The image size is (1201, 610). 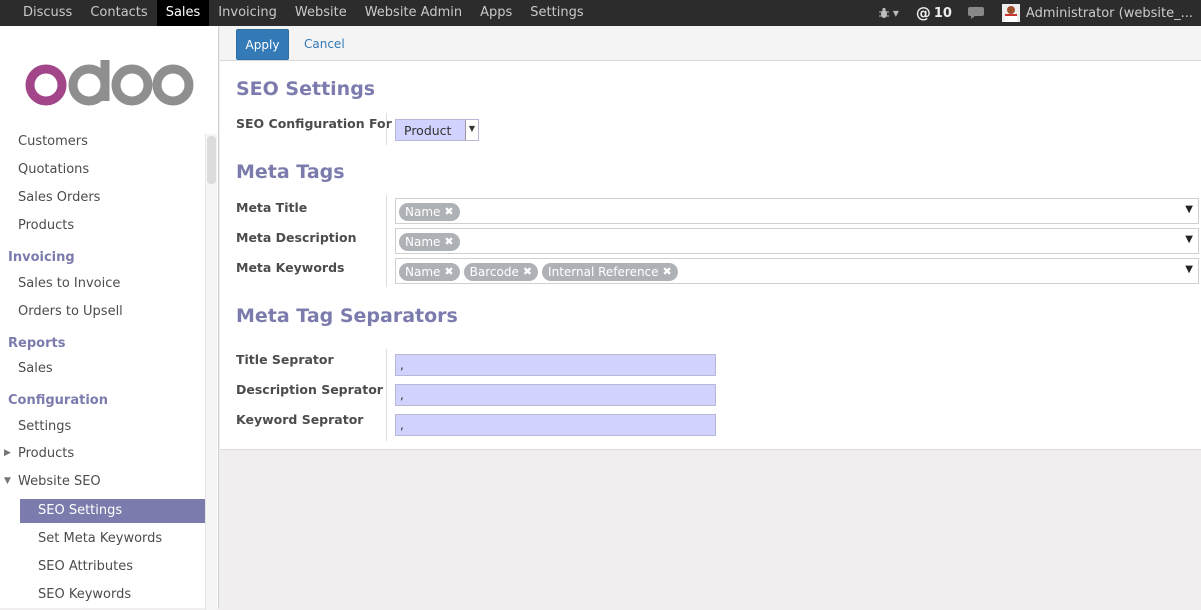 I want to click on menu-website-admin: Website Admin, so click(x=413, y=13).